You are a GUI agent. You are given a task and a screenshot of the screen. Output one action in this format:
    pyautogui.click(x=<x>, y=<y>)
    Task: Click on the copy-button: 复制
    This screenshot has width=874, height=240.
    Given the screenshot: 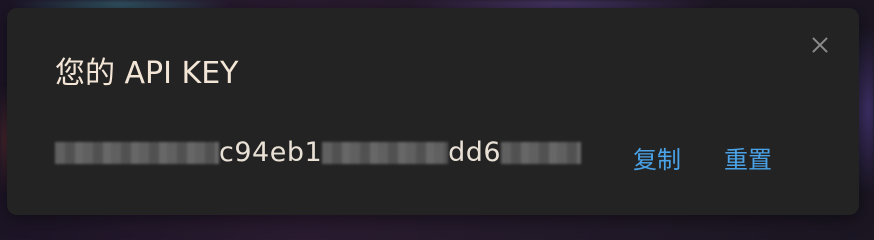 What is the action you would take?
    pyautogui.click(x=657, y=160)
    